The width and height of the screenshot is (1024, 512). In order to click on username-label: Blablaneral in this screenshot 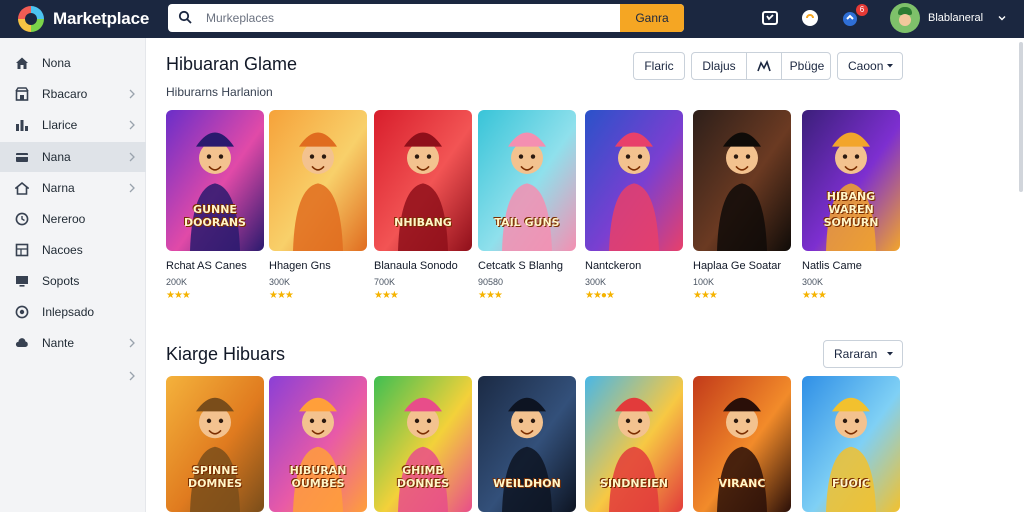, I will do `click(955, 18)`.